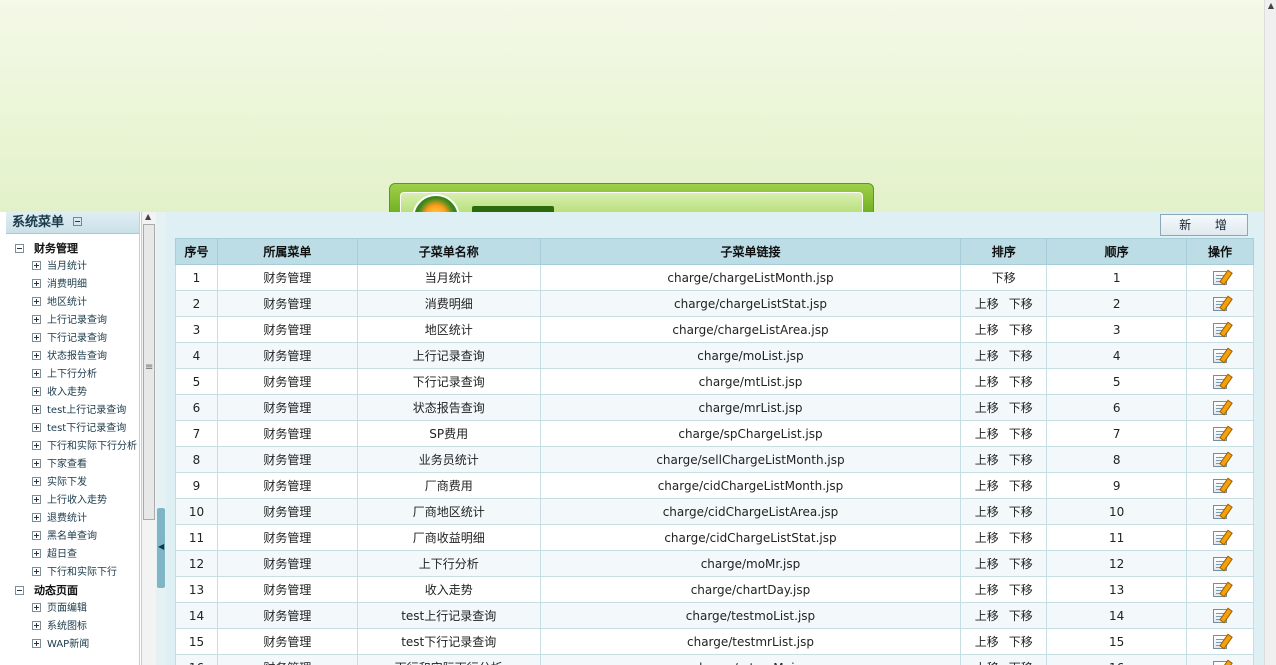 This screenshot has width=1276, height=665. I want to click on tree-item: 下行记录查询, so click(72, 339).